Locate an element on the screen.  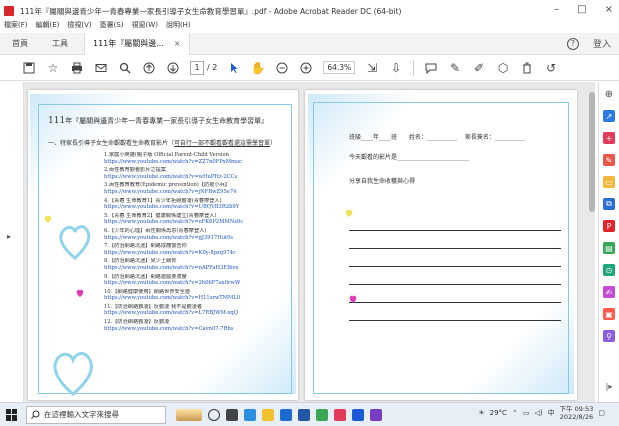
organize-pages-icon: ▤ is located at coordinates (609, 248).